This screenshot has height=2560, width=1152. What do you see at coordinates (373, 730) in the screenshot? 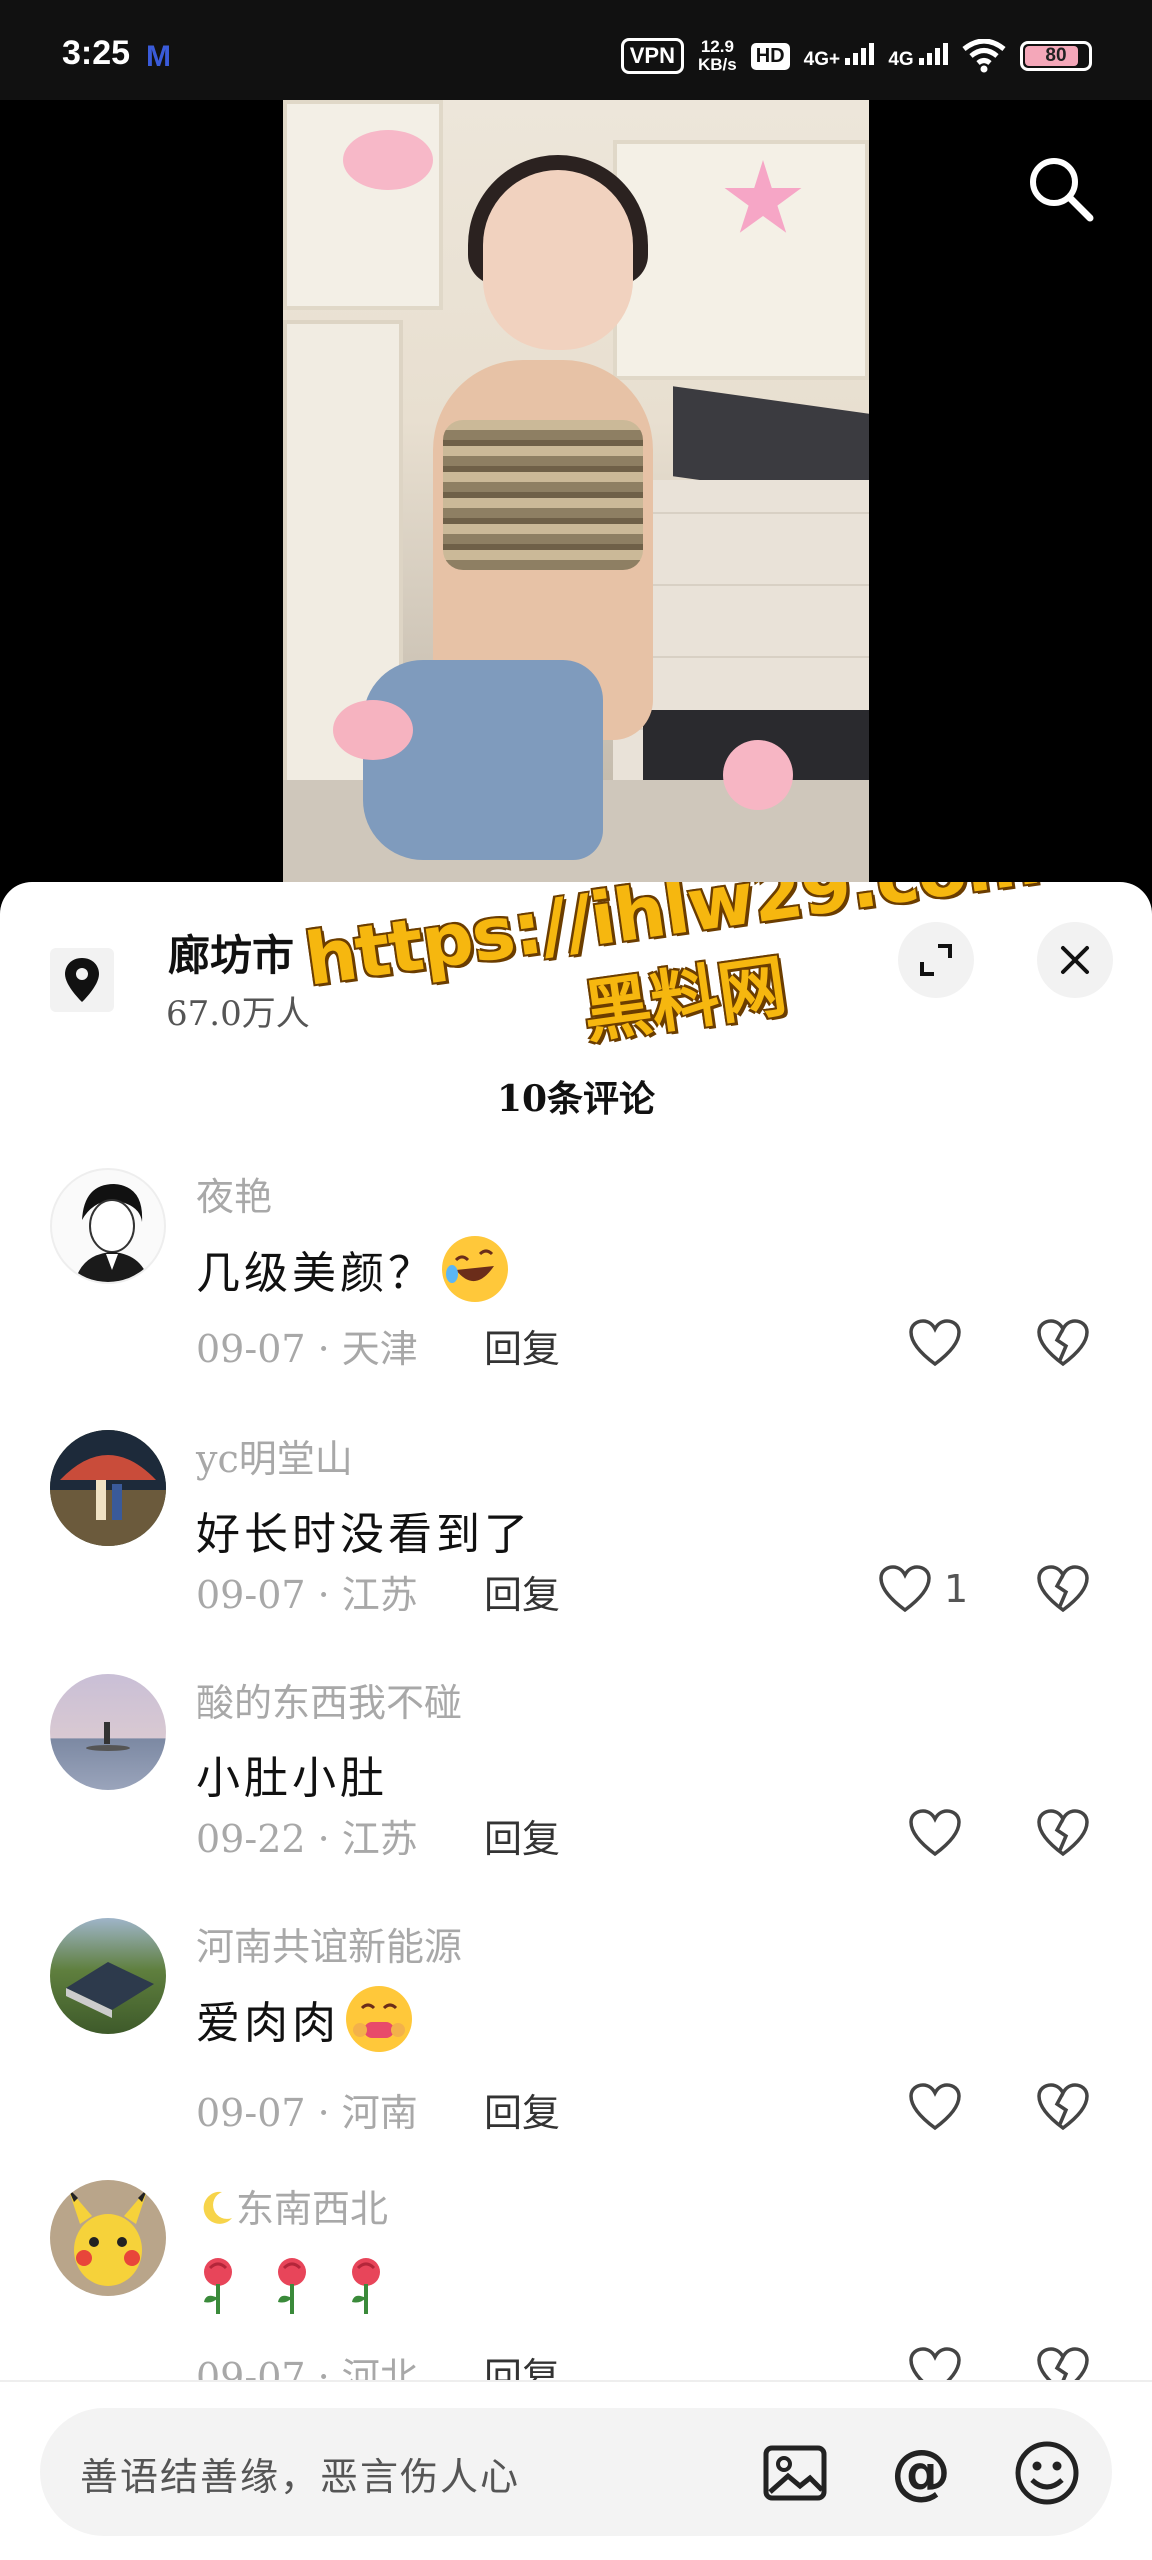
I see `bear-sticker-icon` at bounding box center [373, 730].